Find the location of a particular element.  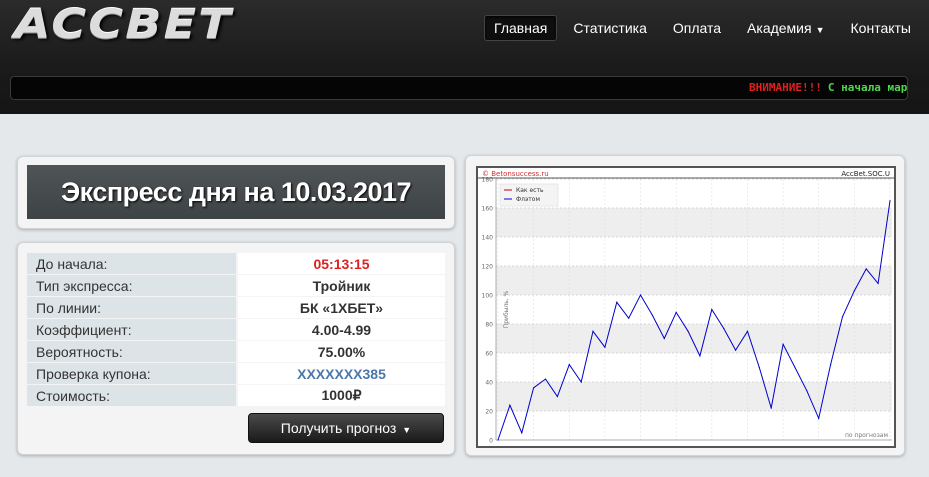

price-value: 1000₽ is located at coordinates (340, 395).